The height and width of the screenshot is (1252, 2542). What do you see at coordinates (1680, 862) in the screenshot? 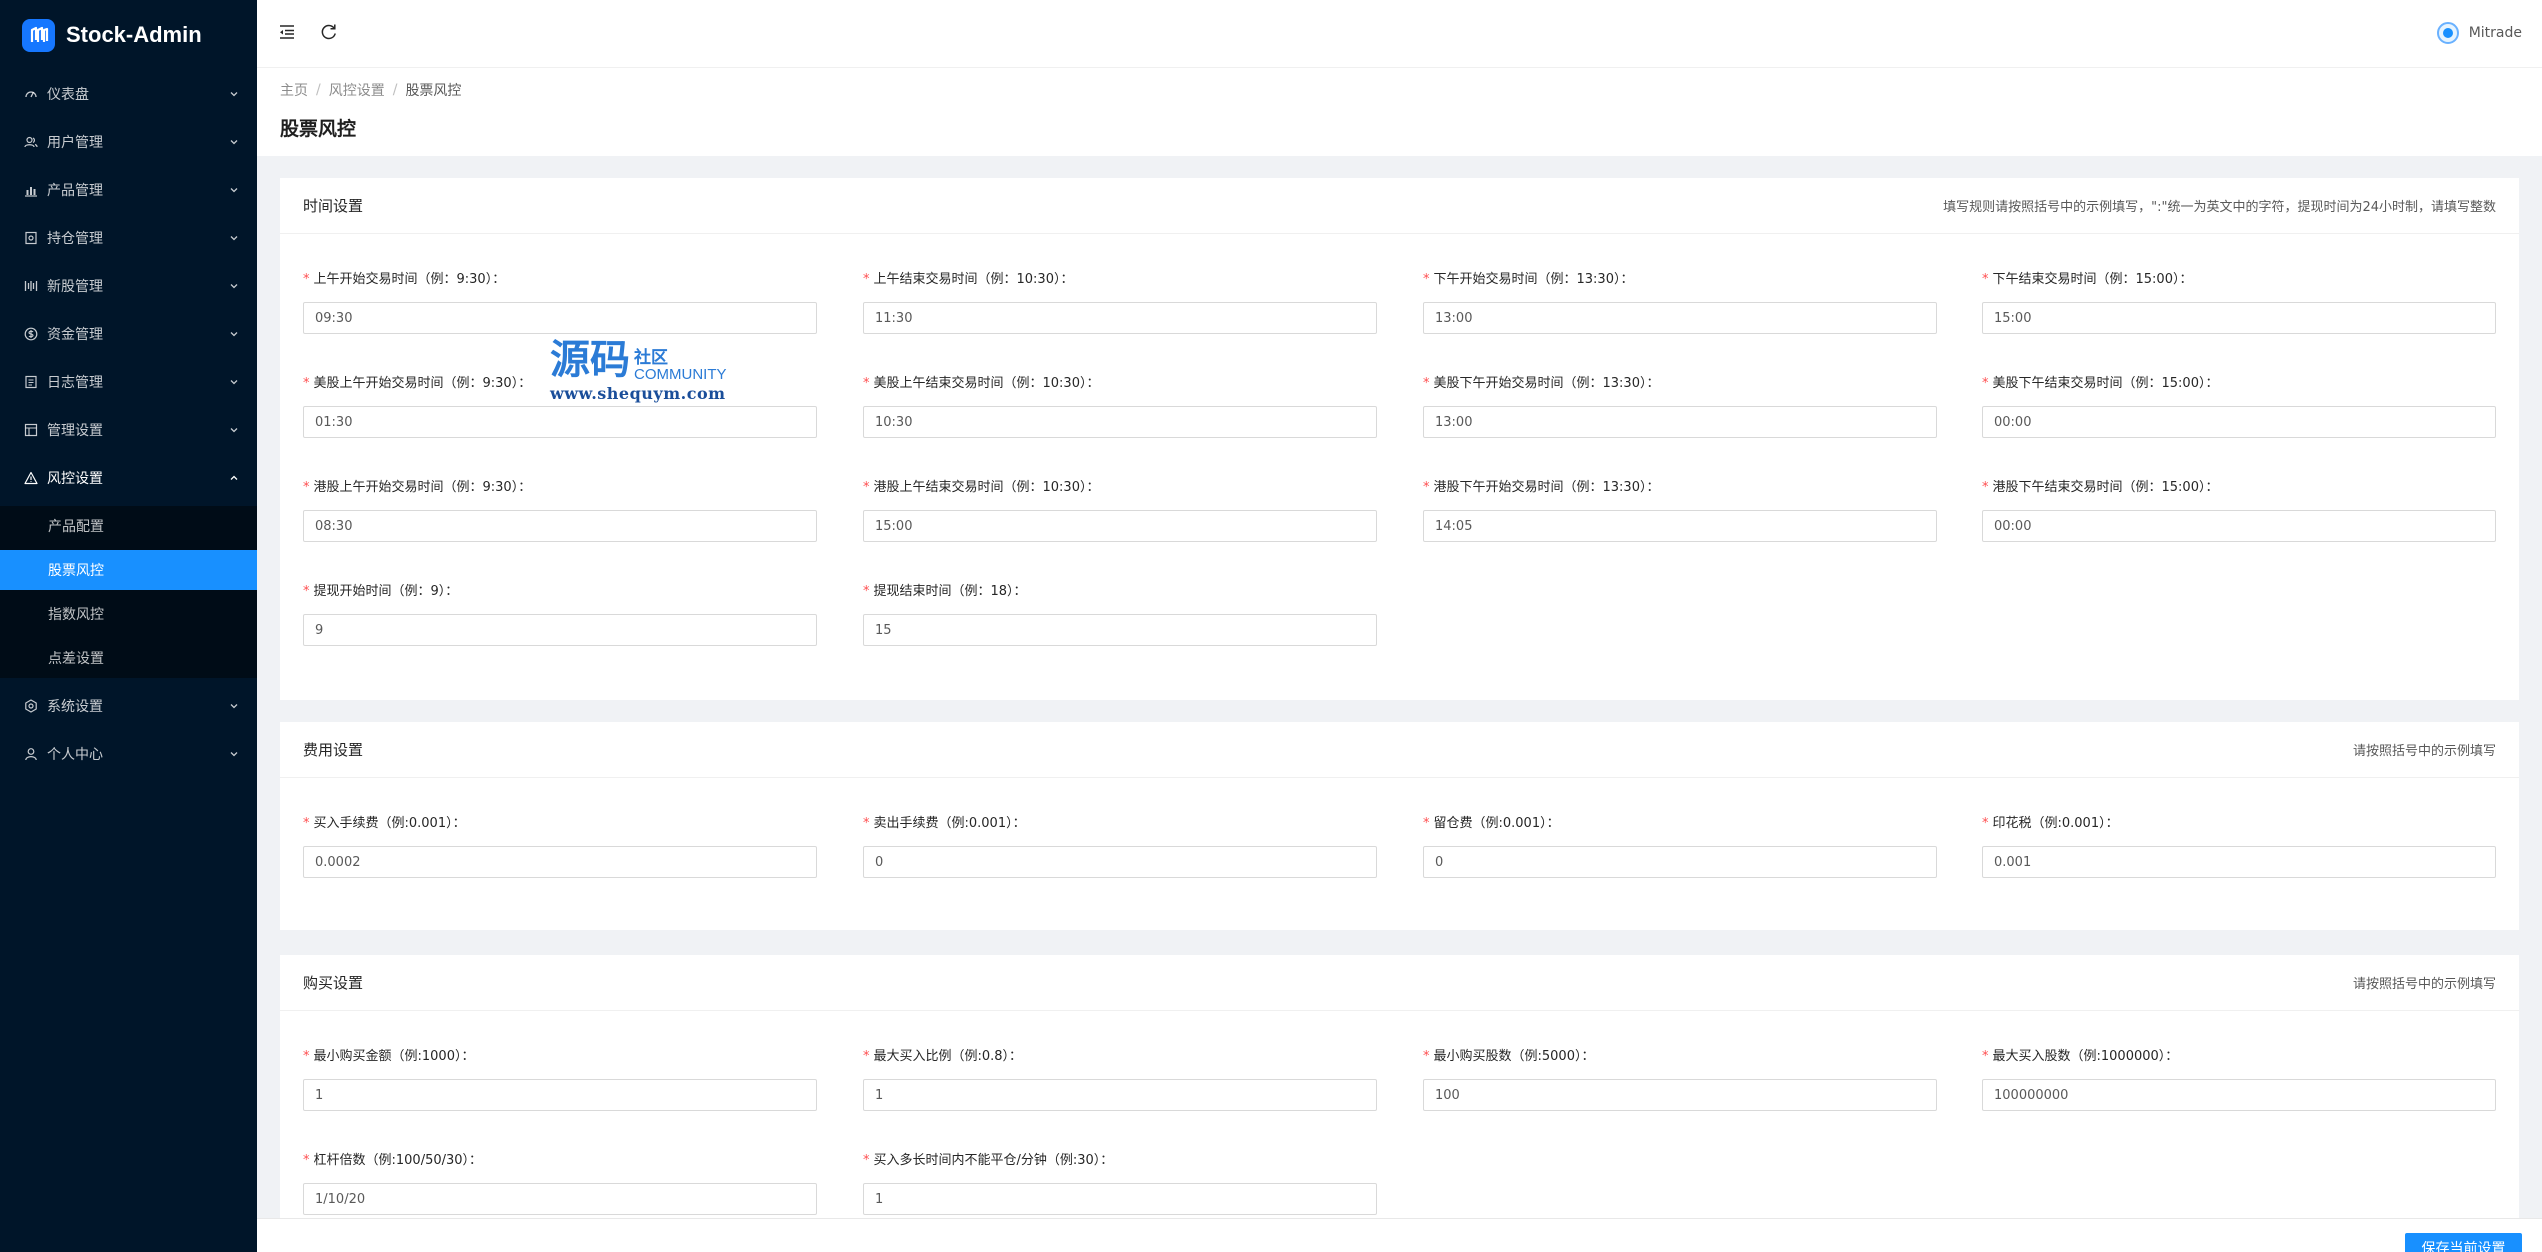
I see `overnight-fee-input` at bounding box center [1680, 862].